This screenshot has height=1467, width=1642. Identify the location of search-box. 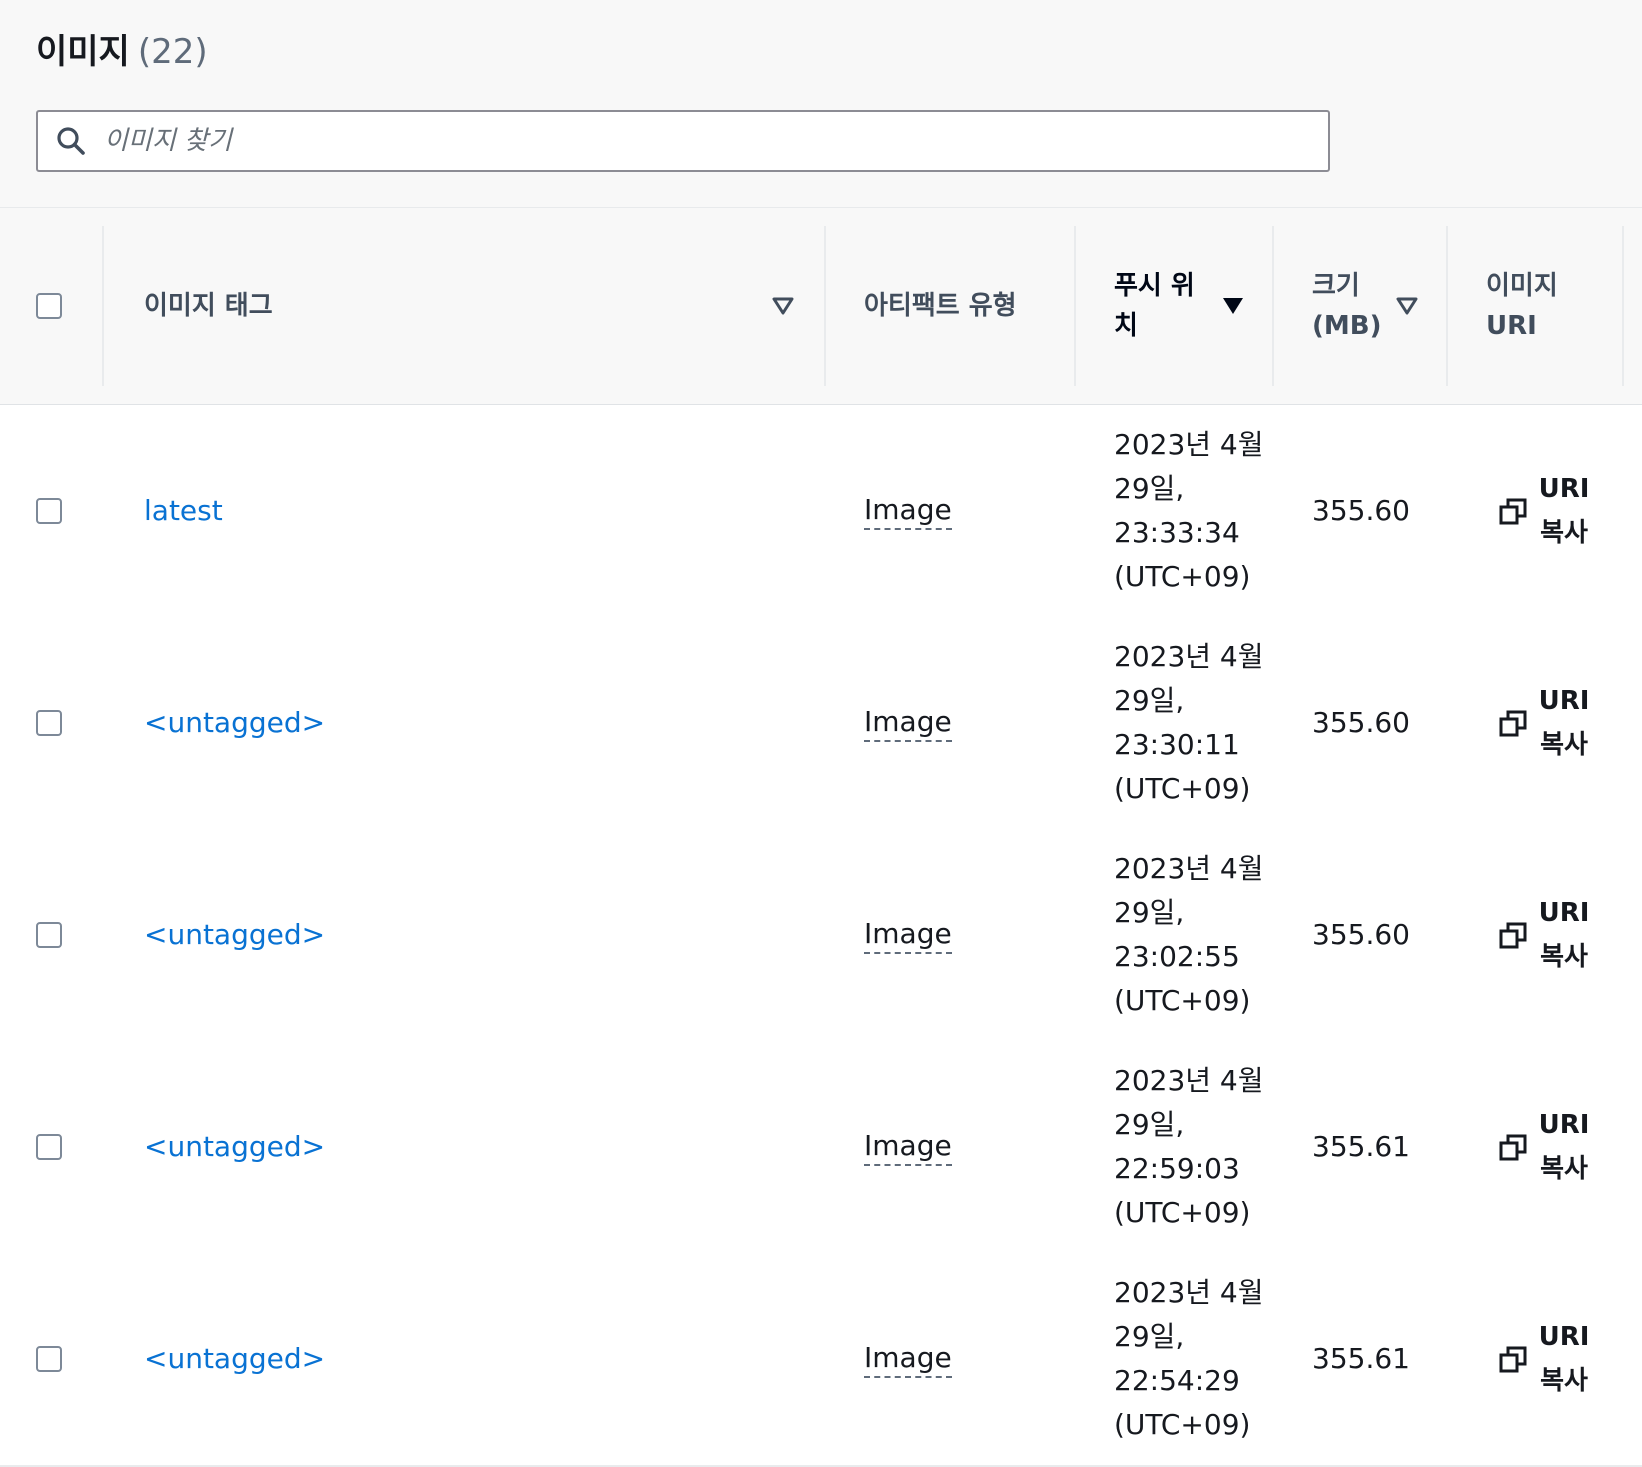
(683, 141).